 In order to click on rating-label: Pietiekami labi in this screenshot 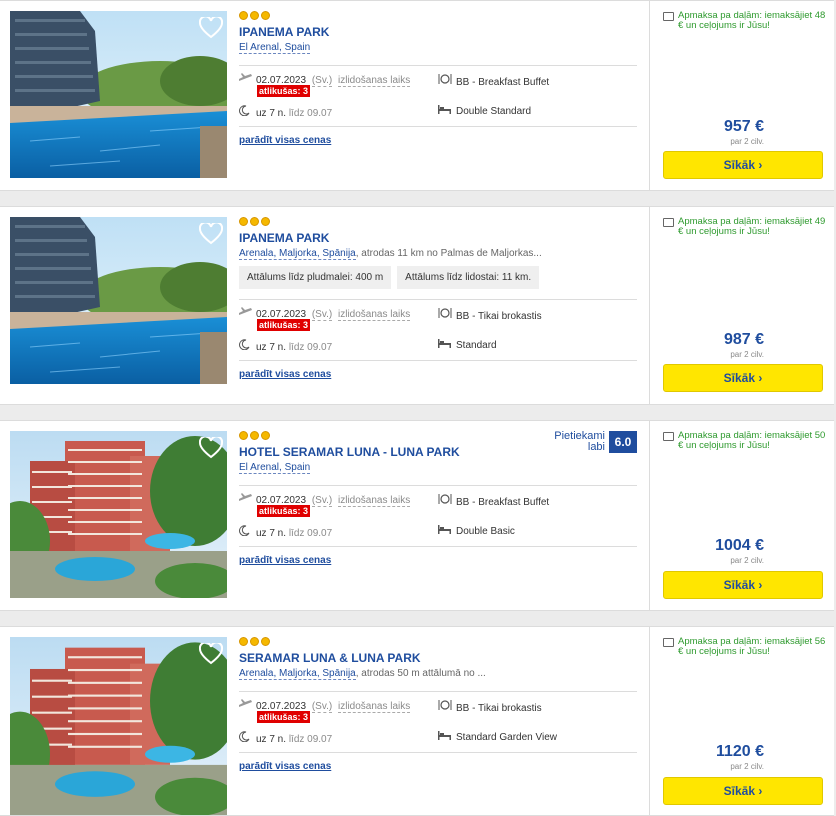, I will do `click(579, 441)`.